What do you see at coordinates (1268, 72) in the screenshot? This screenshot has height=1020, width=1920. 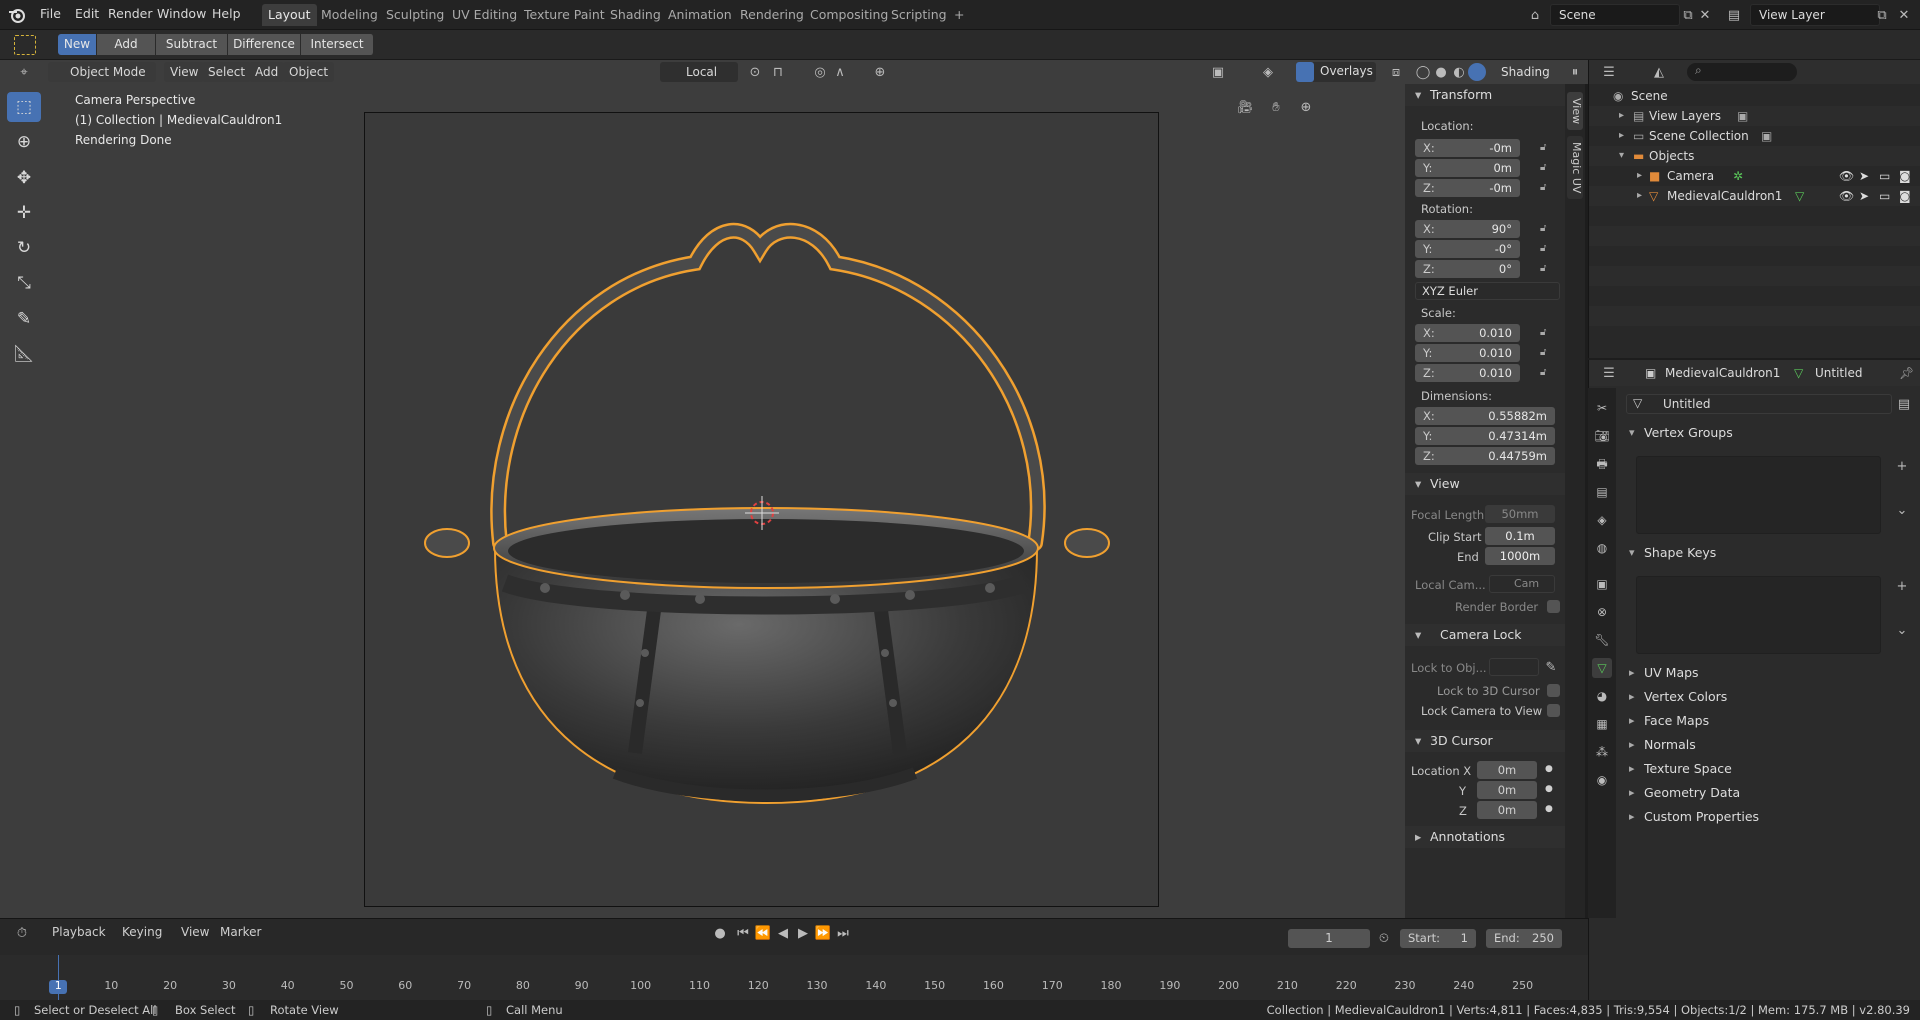 I see `gizmos-toggle-icon: ◈` at bounding box center [1268, 72].